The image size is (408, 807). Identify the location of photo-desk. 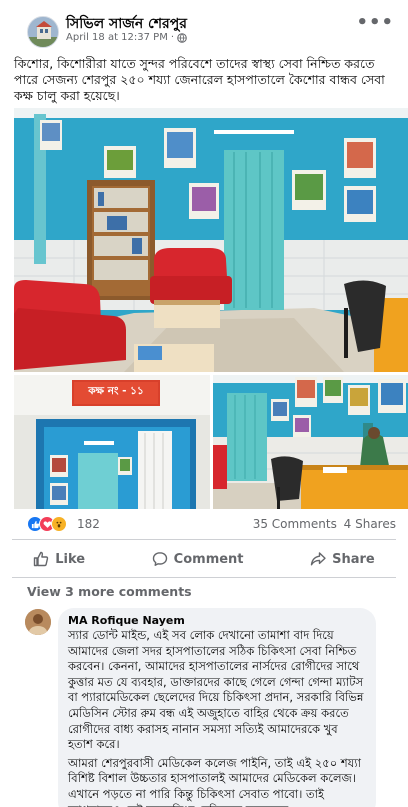
(310, 442).